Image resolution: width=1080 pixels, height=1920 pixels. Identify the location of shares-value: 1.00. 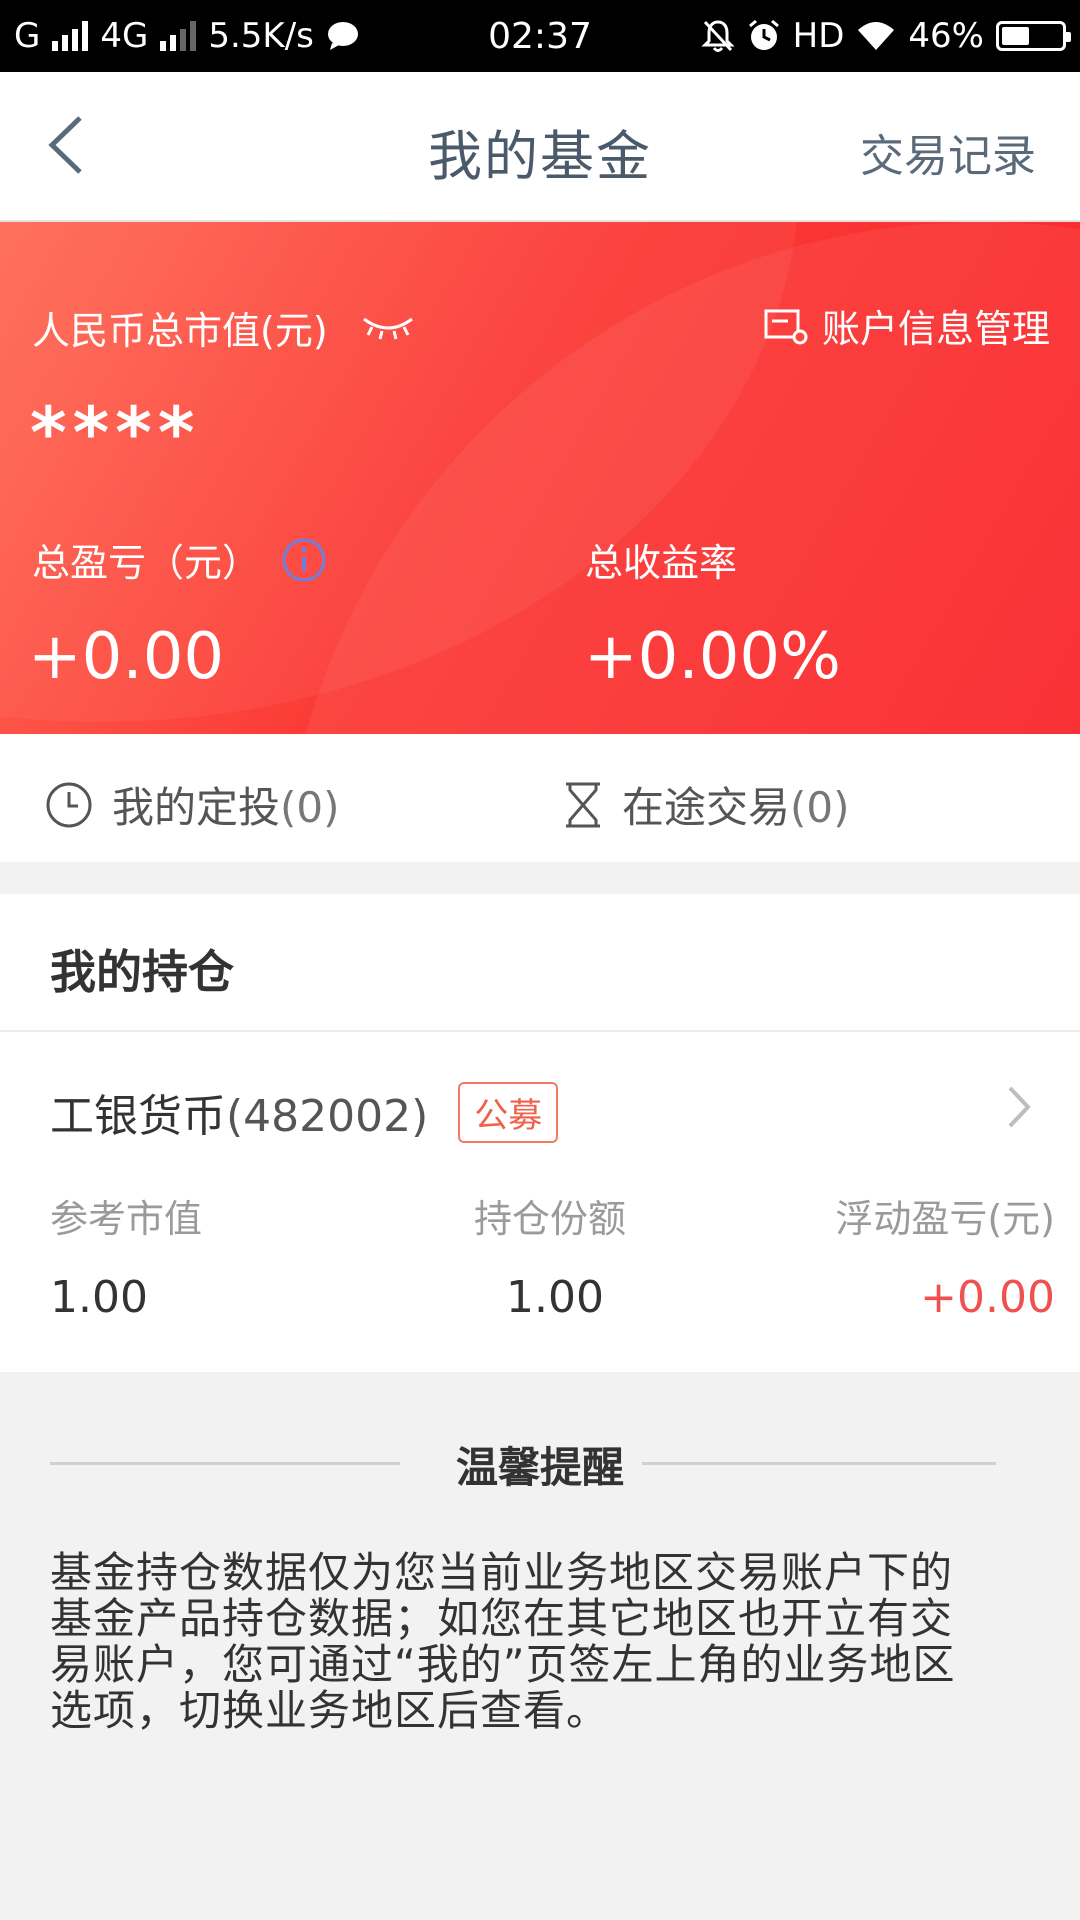
(555, 1297).